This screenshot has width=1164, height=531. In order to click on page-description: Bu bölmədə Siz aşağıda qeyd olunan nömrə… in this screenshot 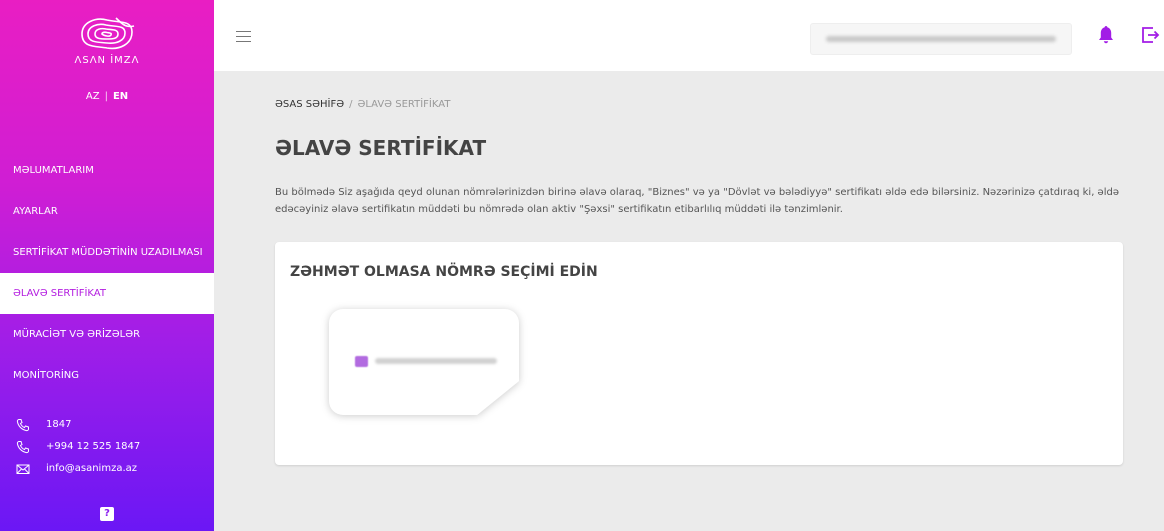, I will do `click(697, 201)`.